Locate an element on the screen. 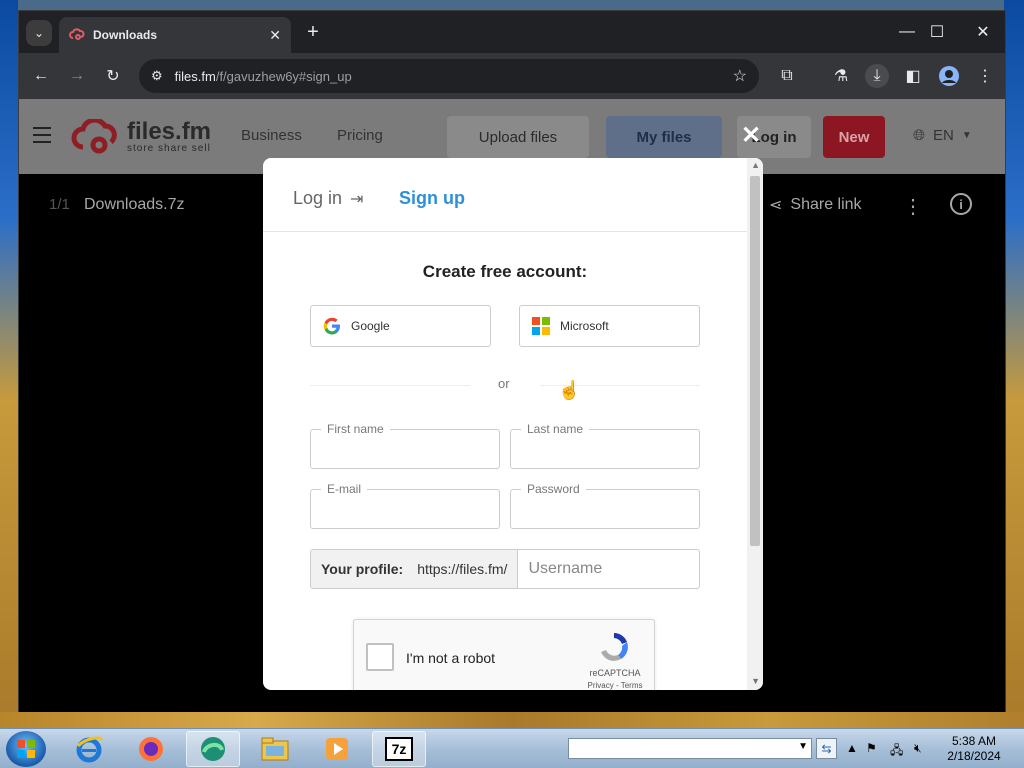 The image size is (1024, 768). google-icon is located at coordinates (331, 326).